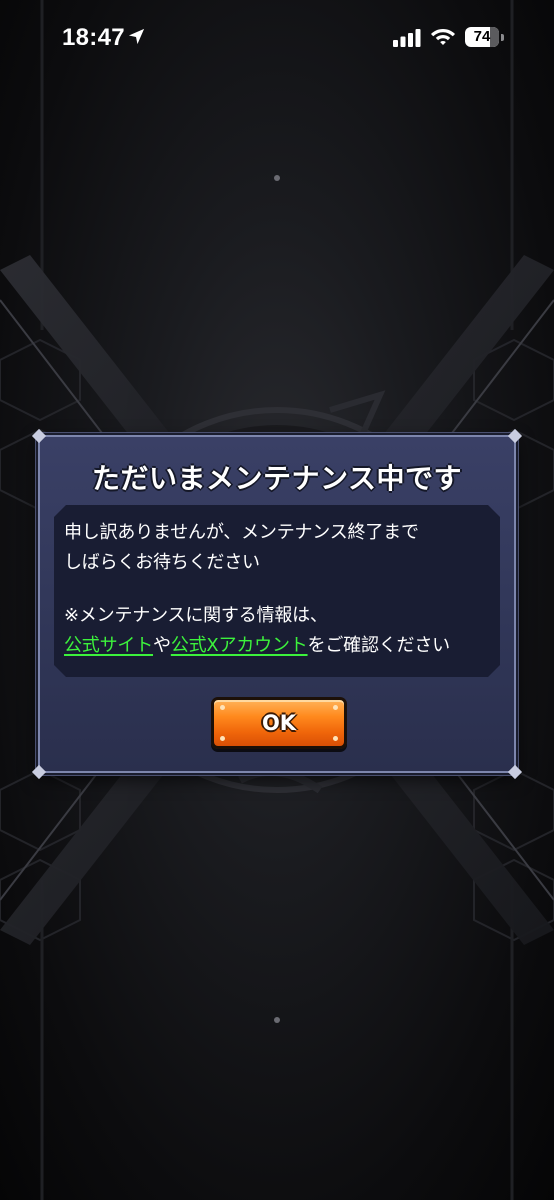 This screenshot has height=1200, width=554. I want to click on message-line: しばらくお待ちください, so click(162, 562).